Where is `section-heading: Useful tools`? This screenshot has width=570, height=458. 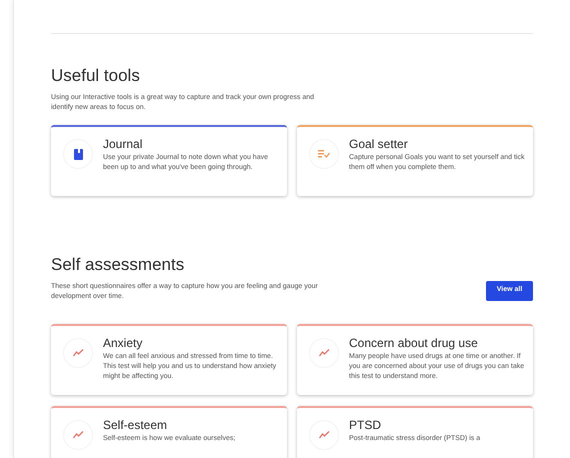
section-heading: Useful tools is located at coordinates (96, 75).